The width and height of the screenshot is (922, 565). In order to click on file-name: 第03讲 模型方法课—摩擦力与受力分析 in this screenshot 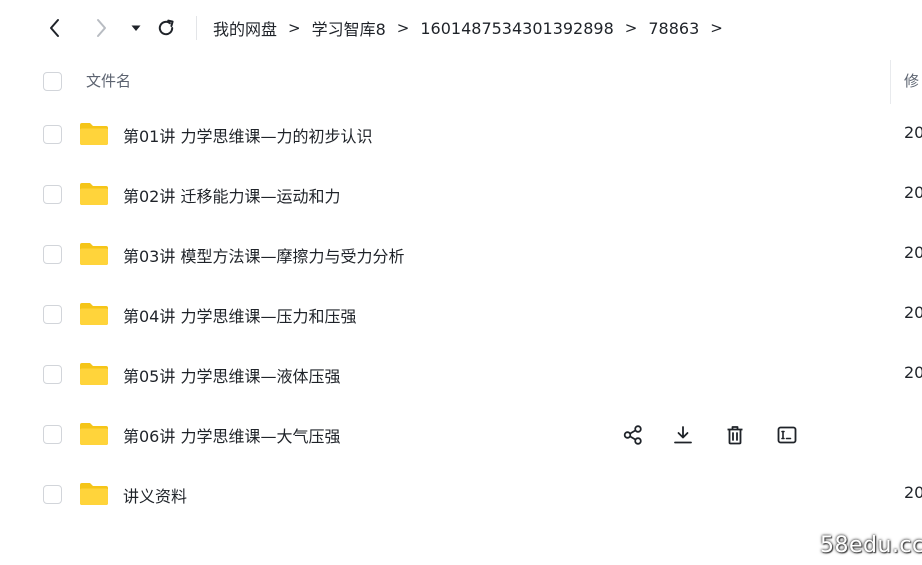, I will do `click(263, 255)`.